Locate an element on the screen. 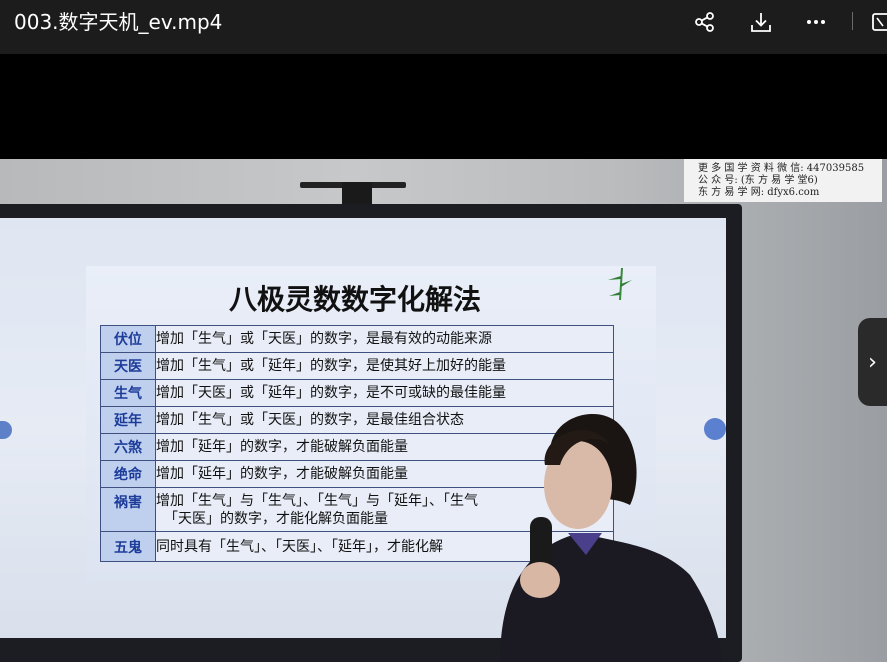 The width and height of the screenshot is (887, 662). table-row: 生气 增加「天医」或「延年」的数字，是不可或缺的最佳能量 is located at coordinates (357, 393).